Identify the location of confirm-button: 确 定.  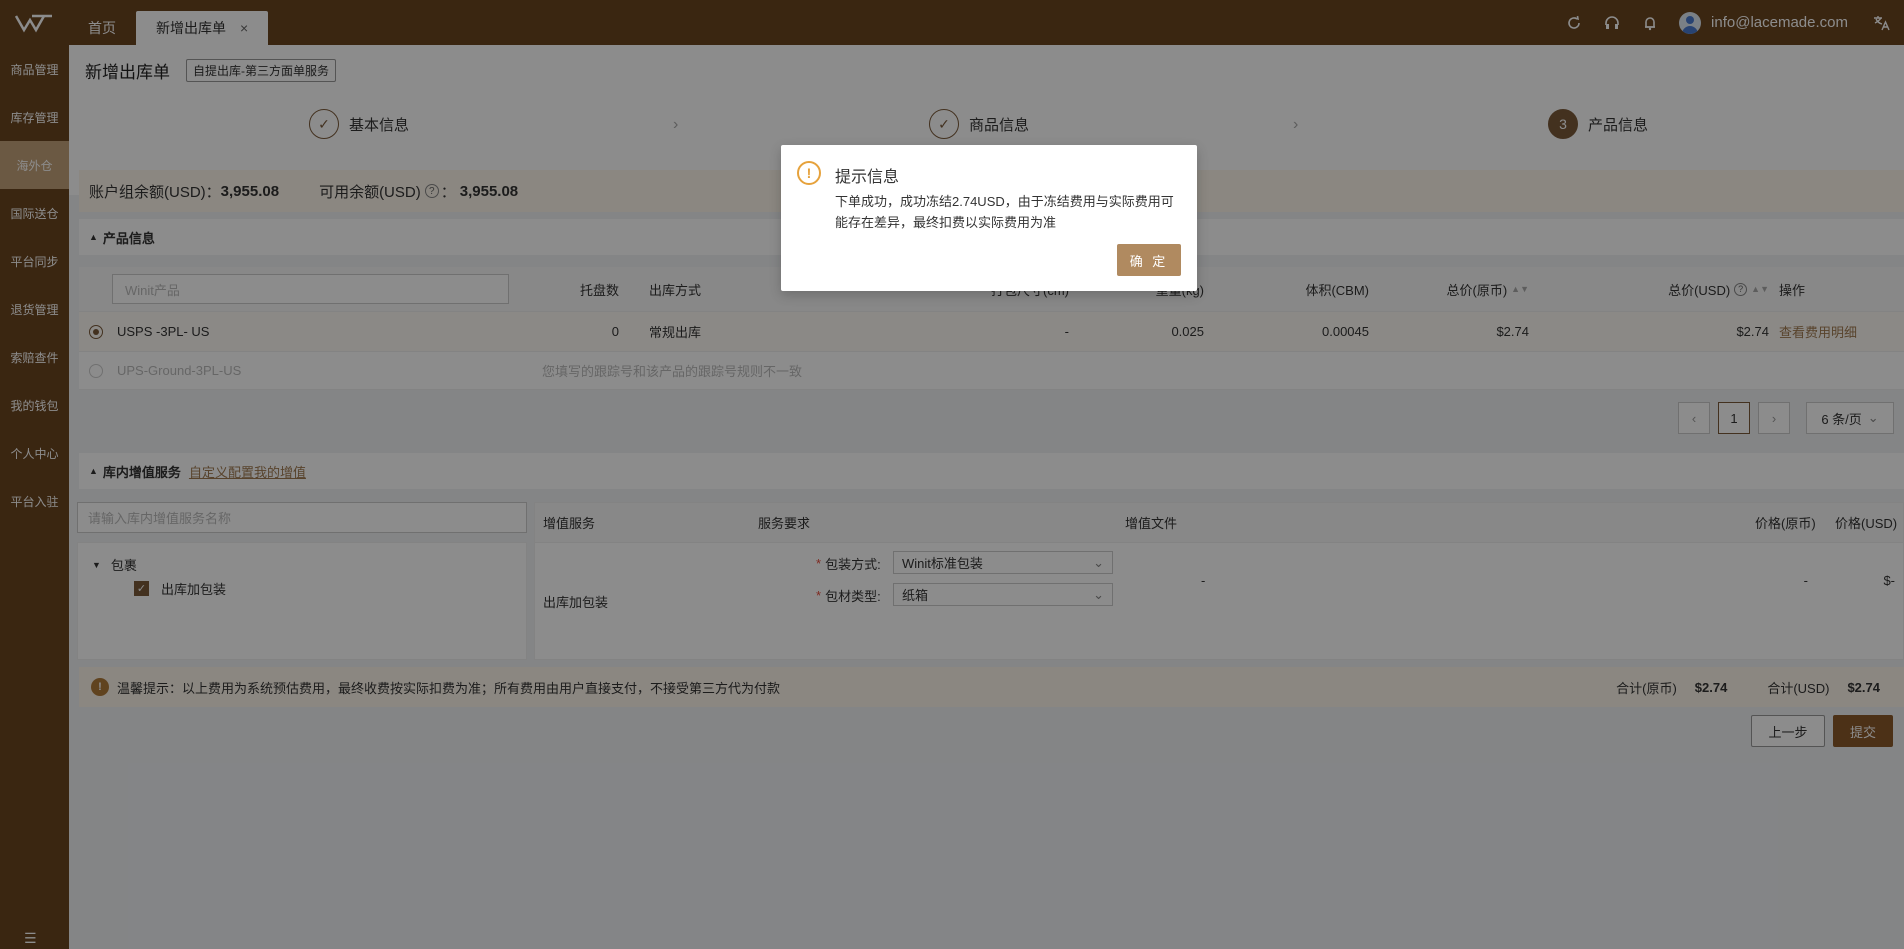
(1149, 260).